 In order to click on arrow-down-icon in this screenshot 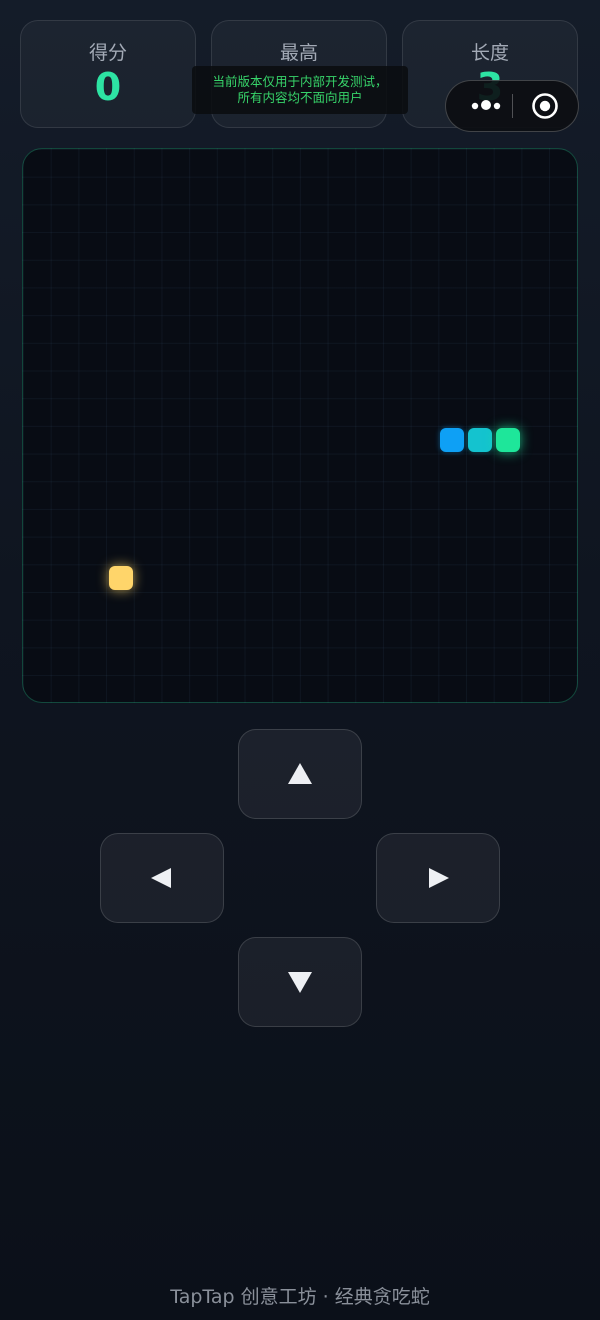, I will do `click(300, 982)`.